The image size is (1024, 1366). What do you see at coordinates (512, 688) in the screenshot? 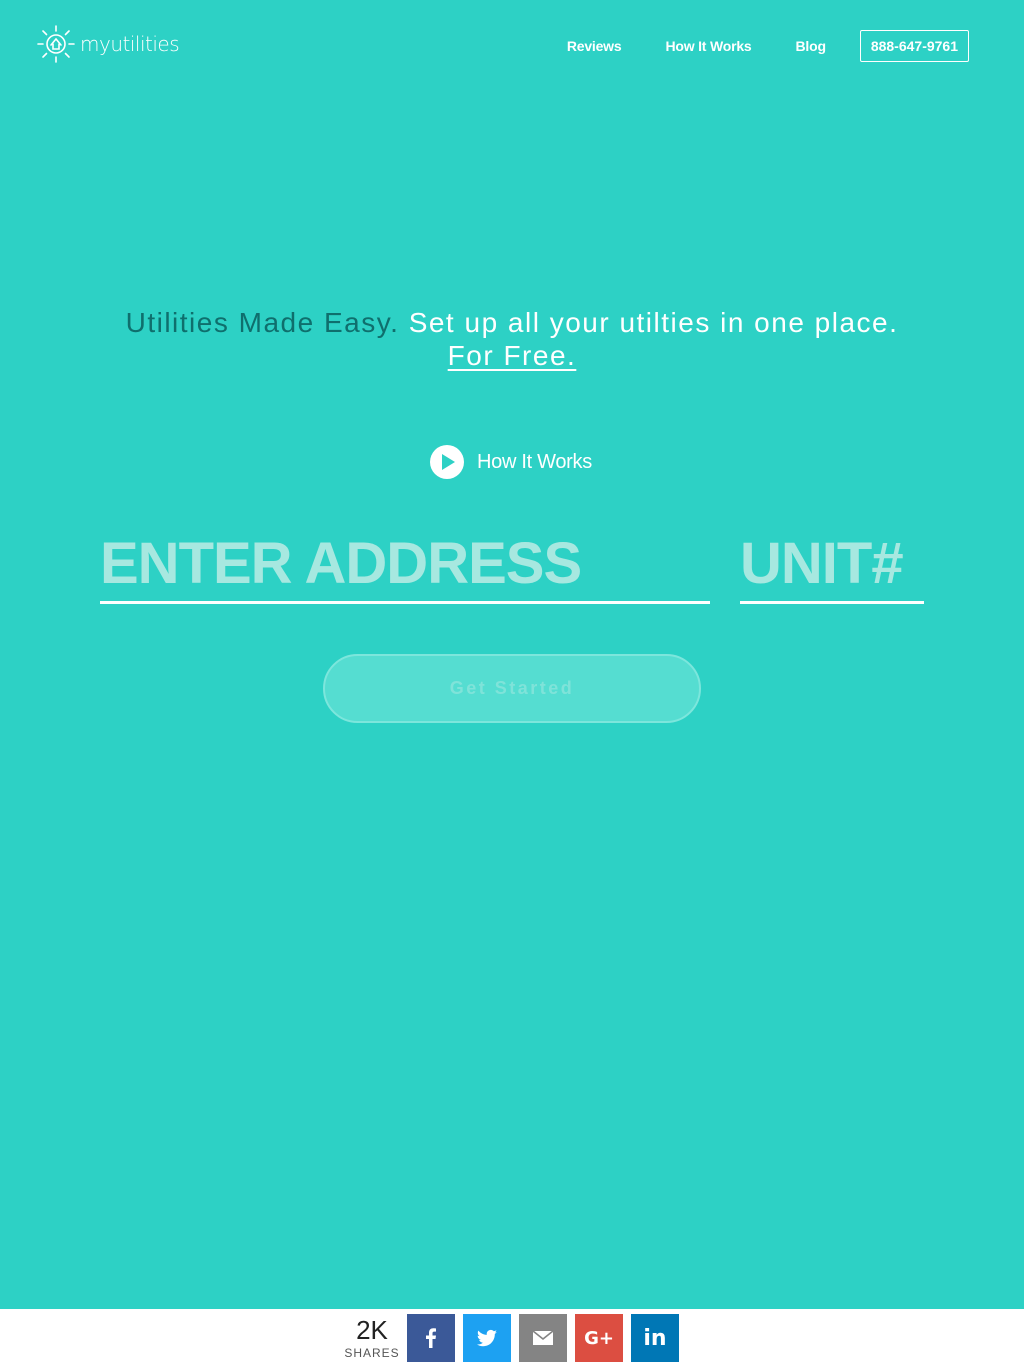
I see `get-started-button: Get Started` at bounding box center [512, 688].